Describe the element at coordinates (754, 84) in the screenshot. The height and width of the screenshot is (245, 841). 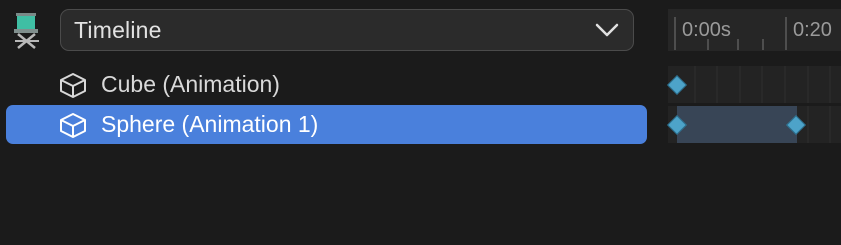
I see `track-row-cube` at that location.